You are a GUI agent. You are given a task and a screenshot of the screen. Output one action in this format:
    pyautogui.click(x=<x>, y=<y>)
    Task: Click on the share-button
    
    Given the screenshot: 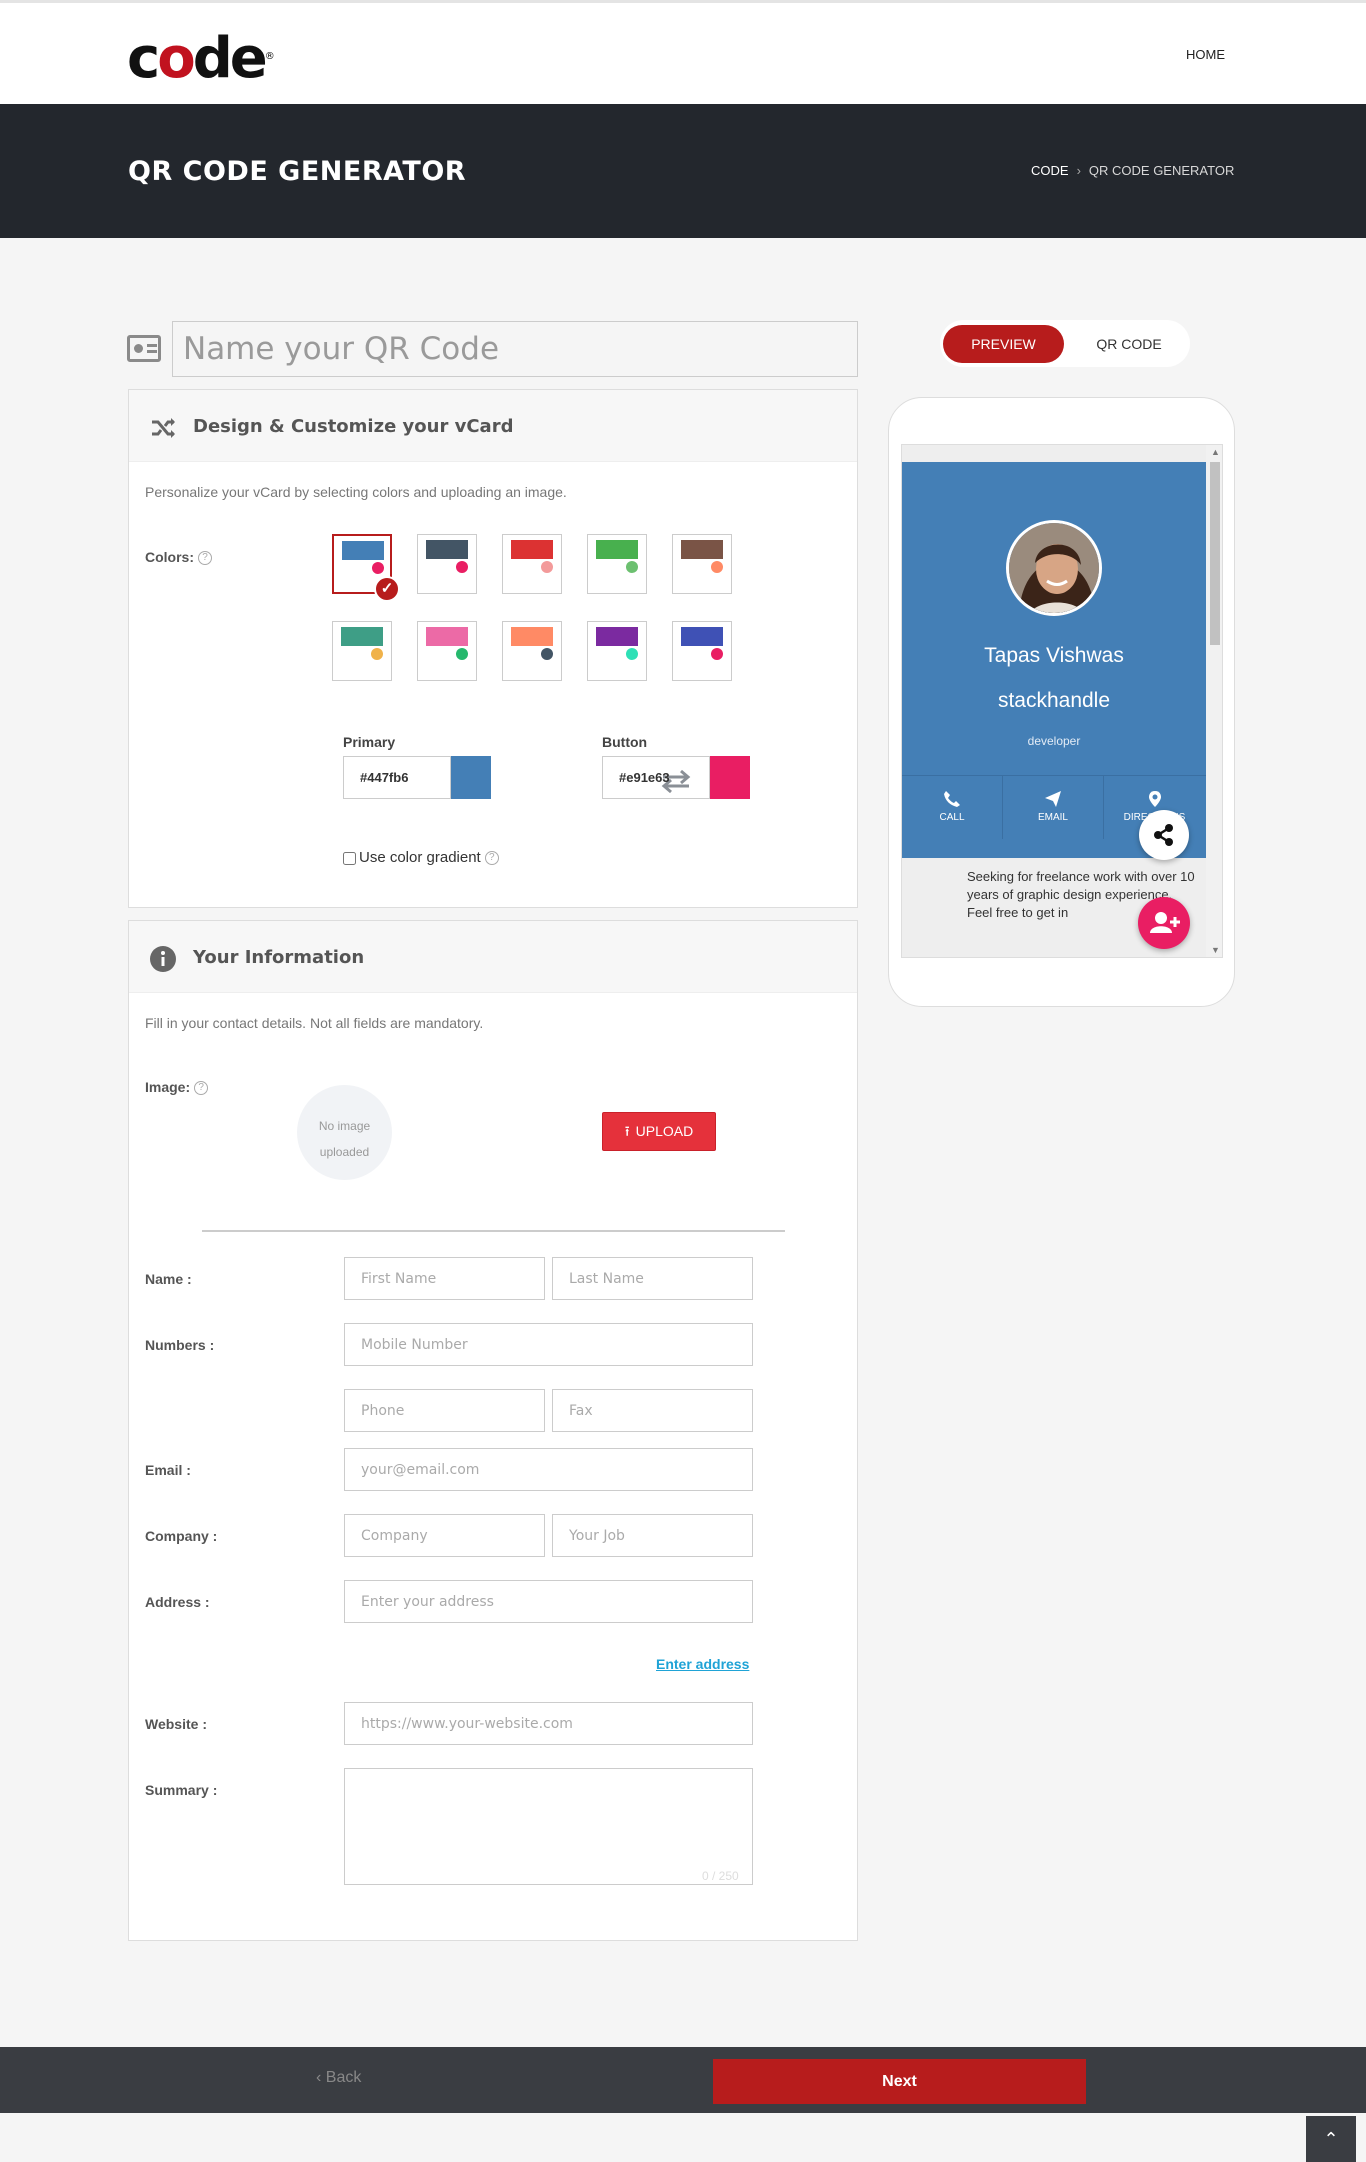 What is the action you would take?
    pyautogui.click(x=1164, y=835)
    